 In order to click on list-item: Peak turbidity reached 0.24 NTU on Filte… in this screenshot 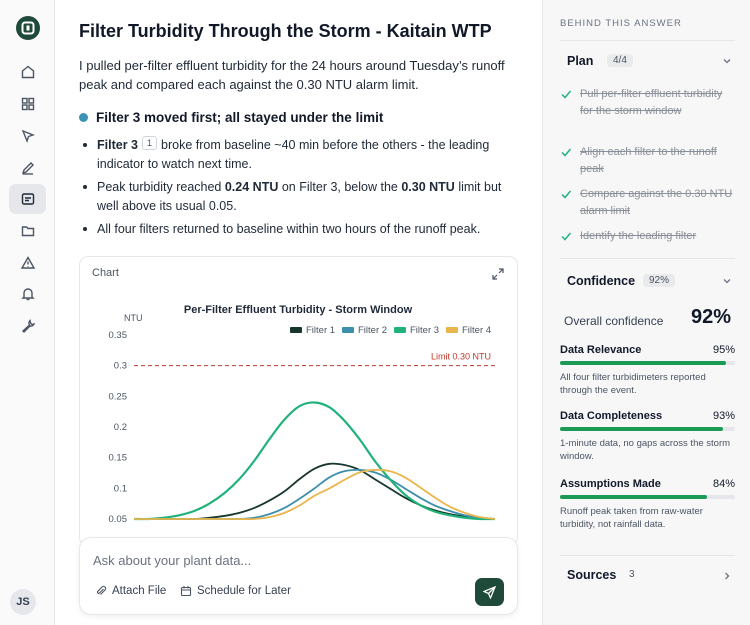, I will do `click(299, 196)`.